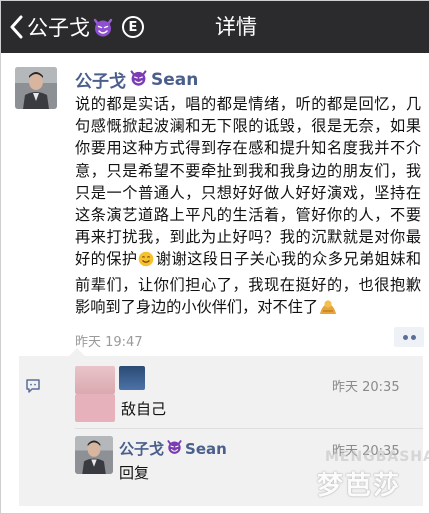  Describe the element at coordinates (405, 337) in the screenshot. I see `more-dots-icon` at that location.